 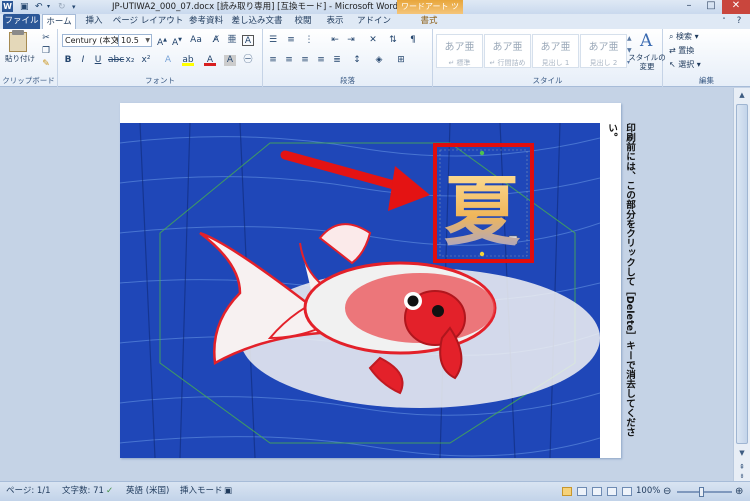 What do you see at coordinates (18, 42) in the screenshot?
I see `paste-icon` at bounding box center [18, 42].